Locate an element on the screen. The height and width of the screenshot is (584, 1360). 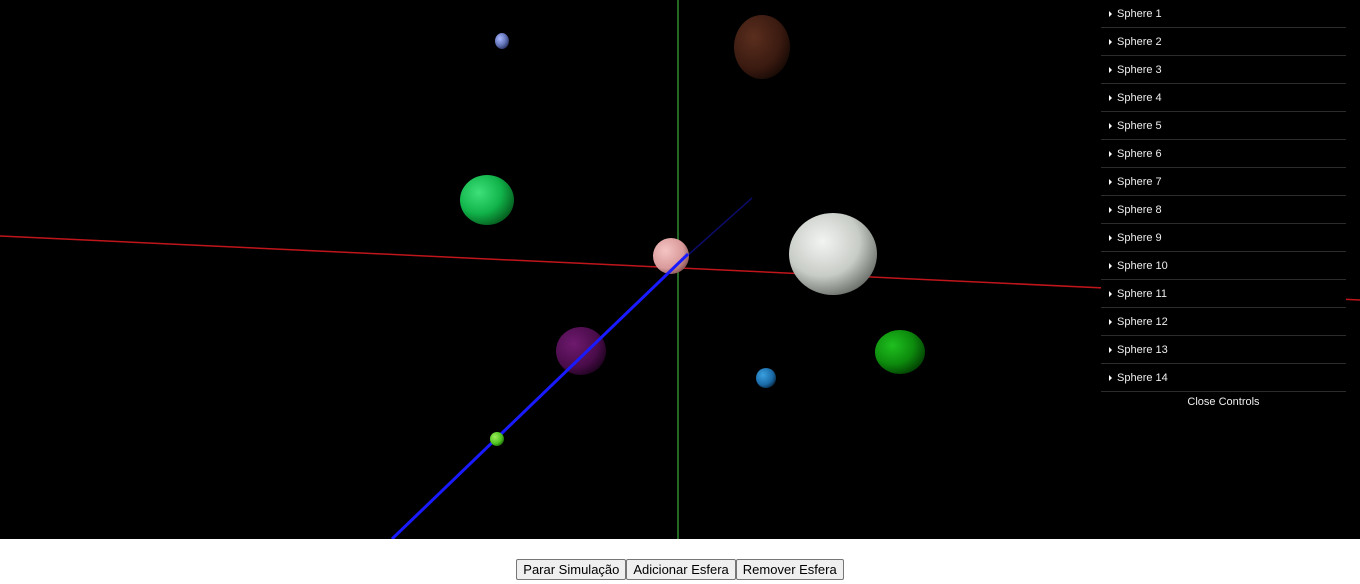
gui-folder-label: Sphere 5 is located at coordinates (1139, 125).